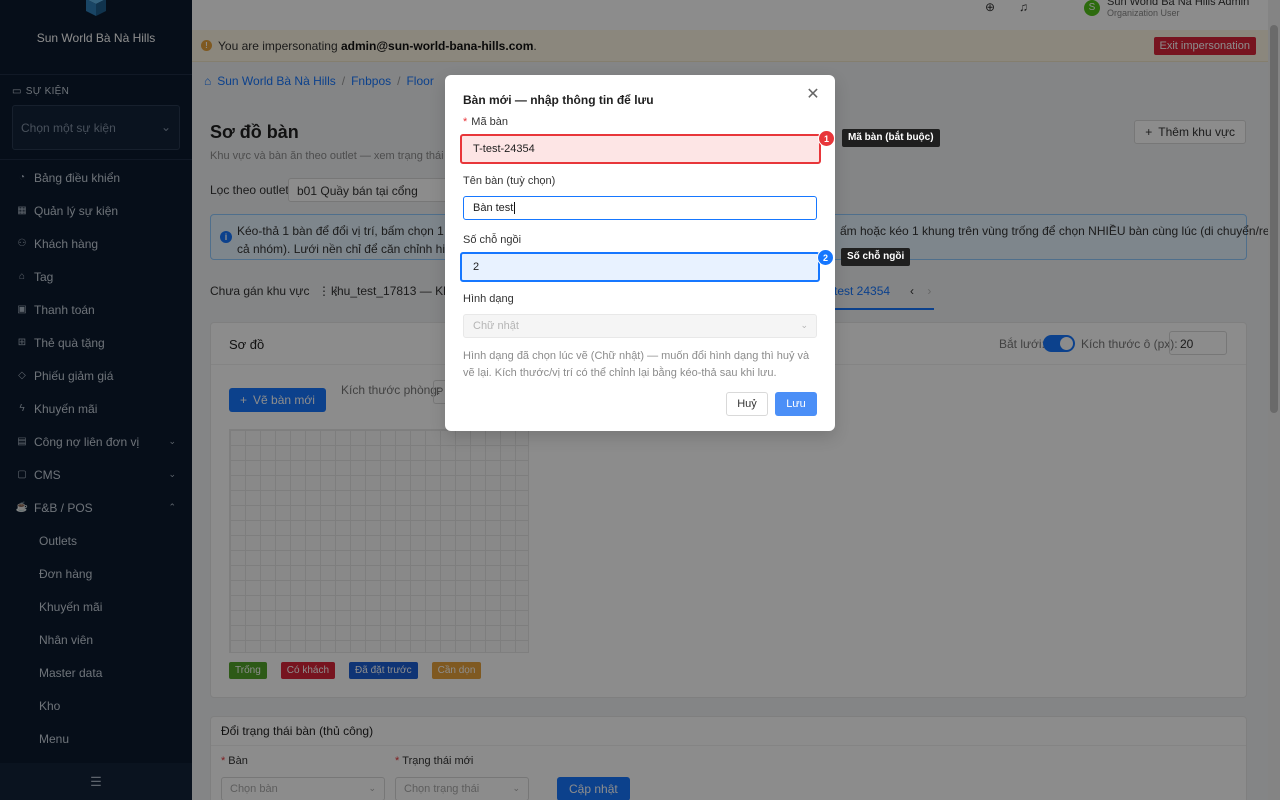  What do you see at coordinates (813, 95) in the screenshot?
I see `close-icon: ✕` at bounding box center [813, 95].